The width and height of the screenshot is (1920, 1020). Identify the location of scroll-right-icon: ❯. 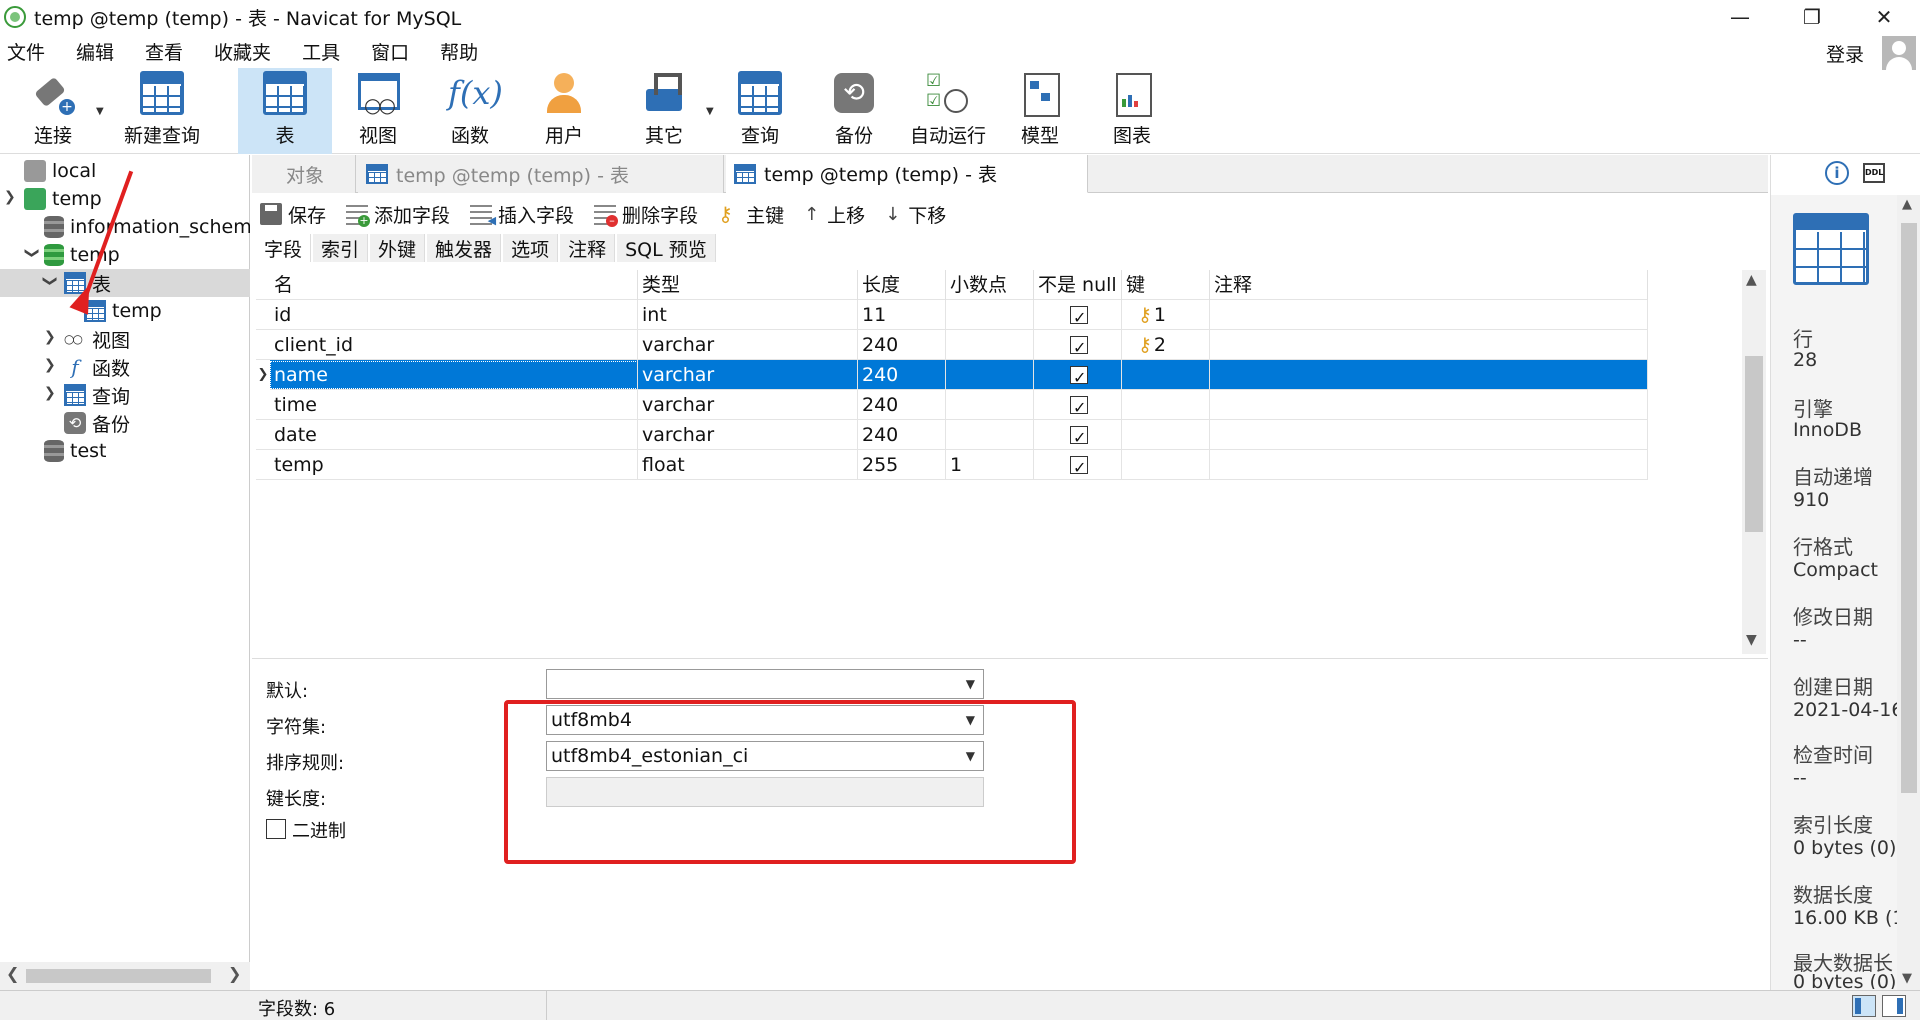
(234, 973).